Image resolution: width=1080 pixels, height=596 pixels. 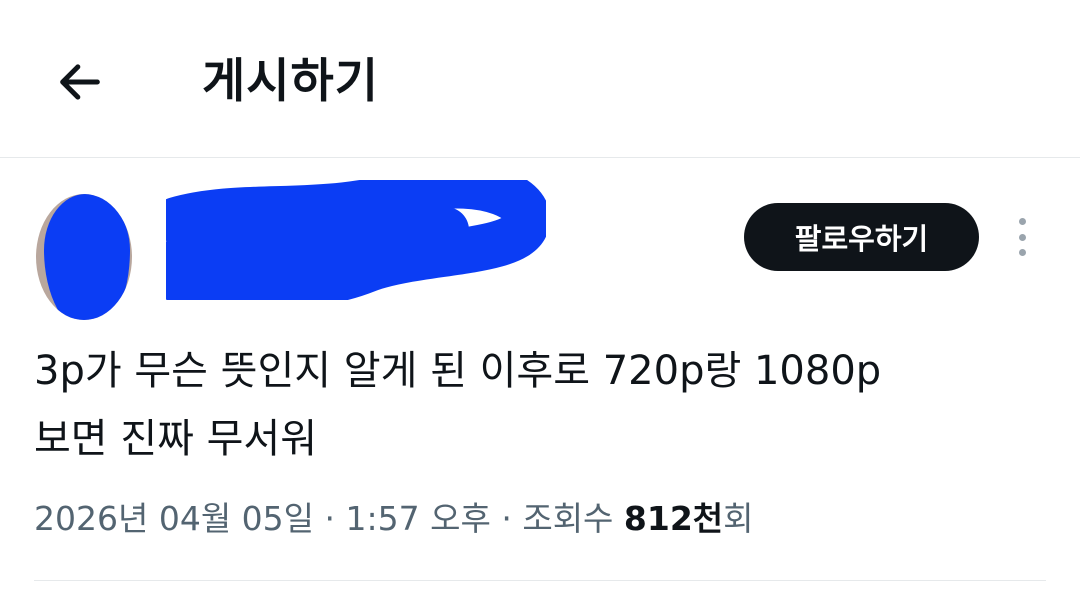 I want to click on avatar-redaction, so click(x=87, y=257).